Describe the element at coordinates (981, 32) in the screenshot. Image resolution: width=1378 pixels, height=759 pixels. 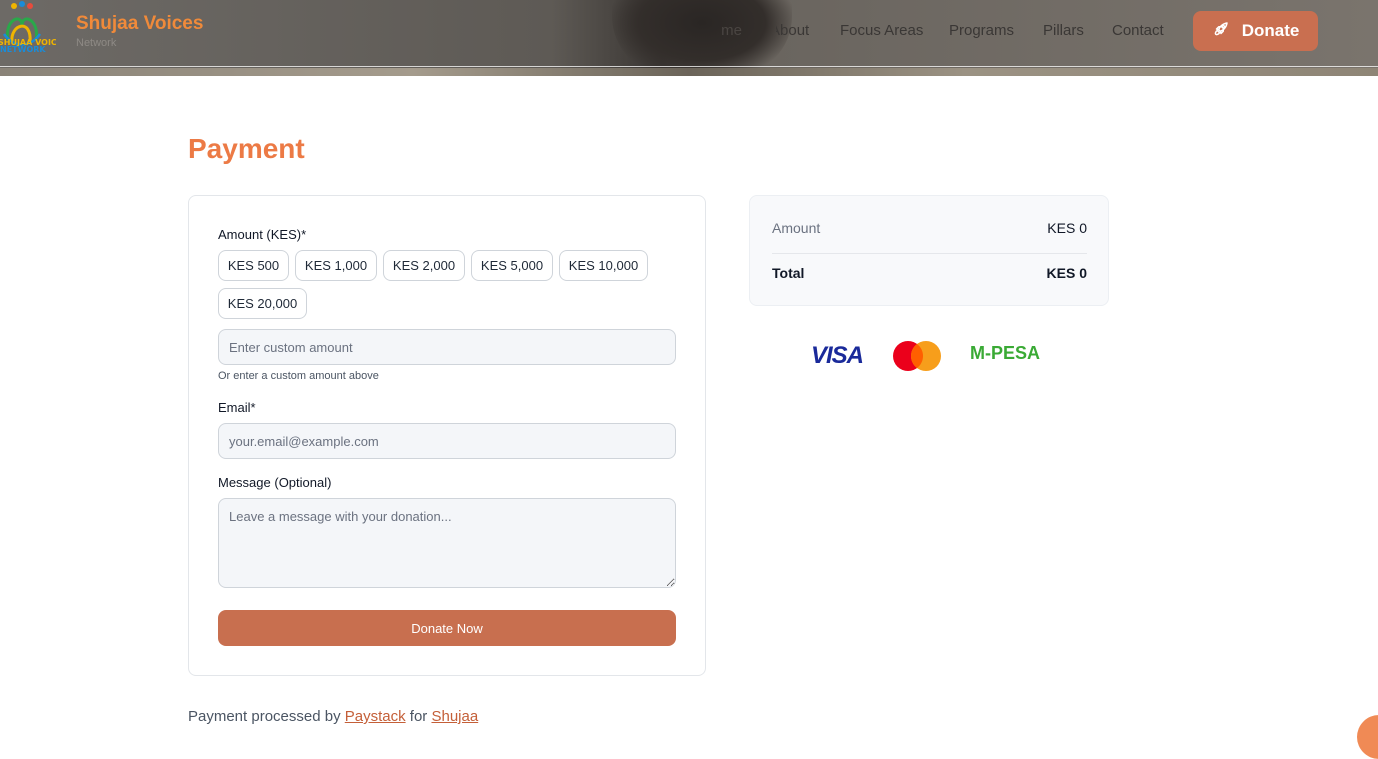
I see `nav-programs: Programs` at that location.